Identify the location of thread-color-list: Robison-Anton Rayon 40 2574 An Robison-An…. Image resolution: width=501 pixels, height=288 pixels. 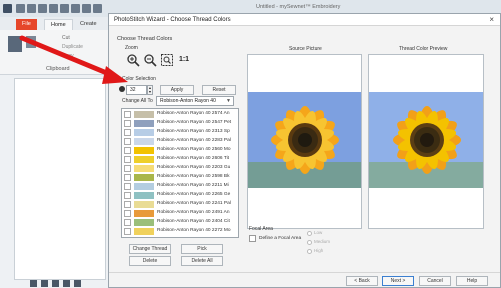
(180, 173).